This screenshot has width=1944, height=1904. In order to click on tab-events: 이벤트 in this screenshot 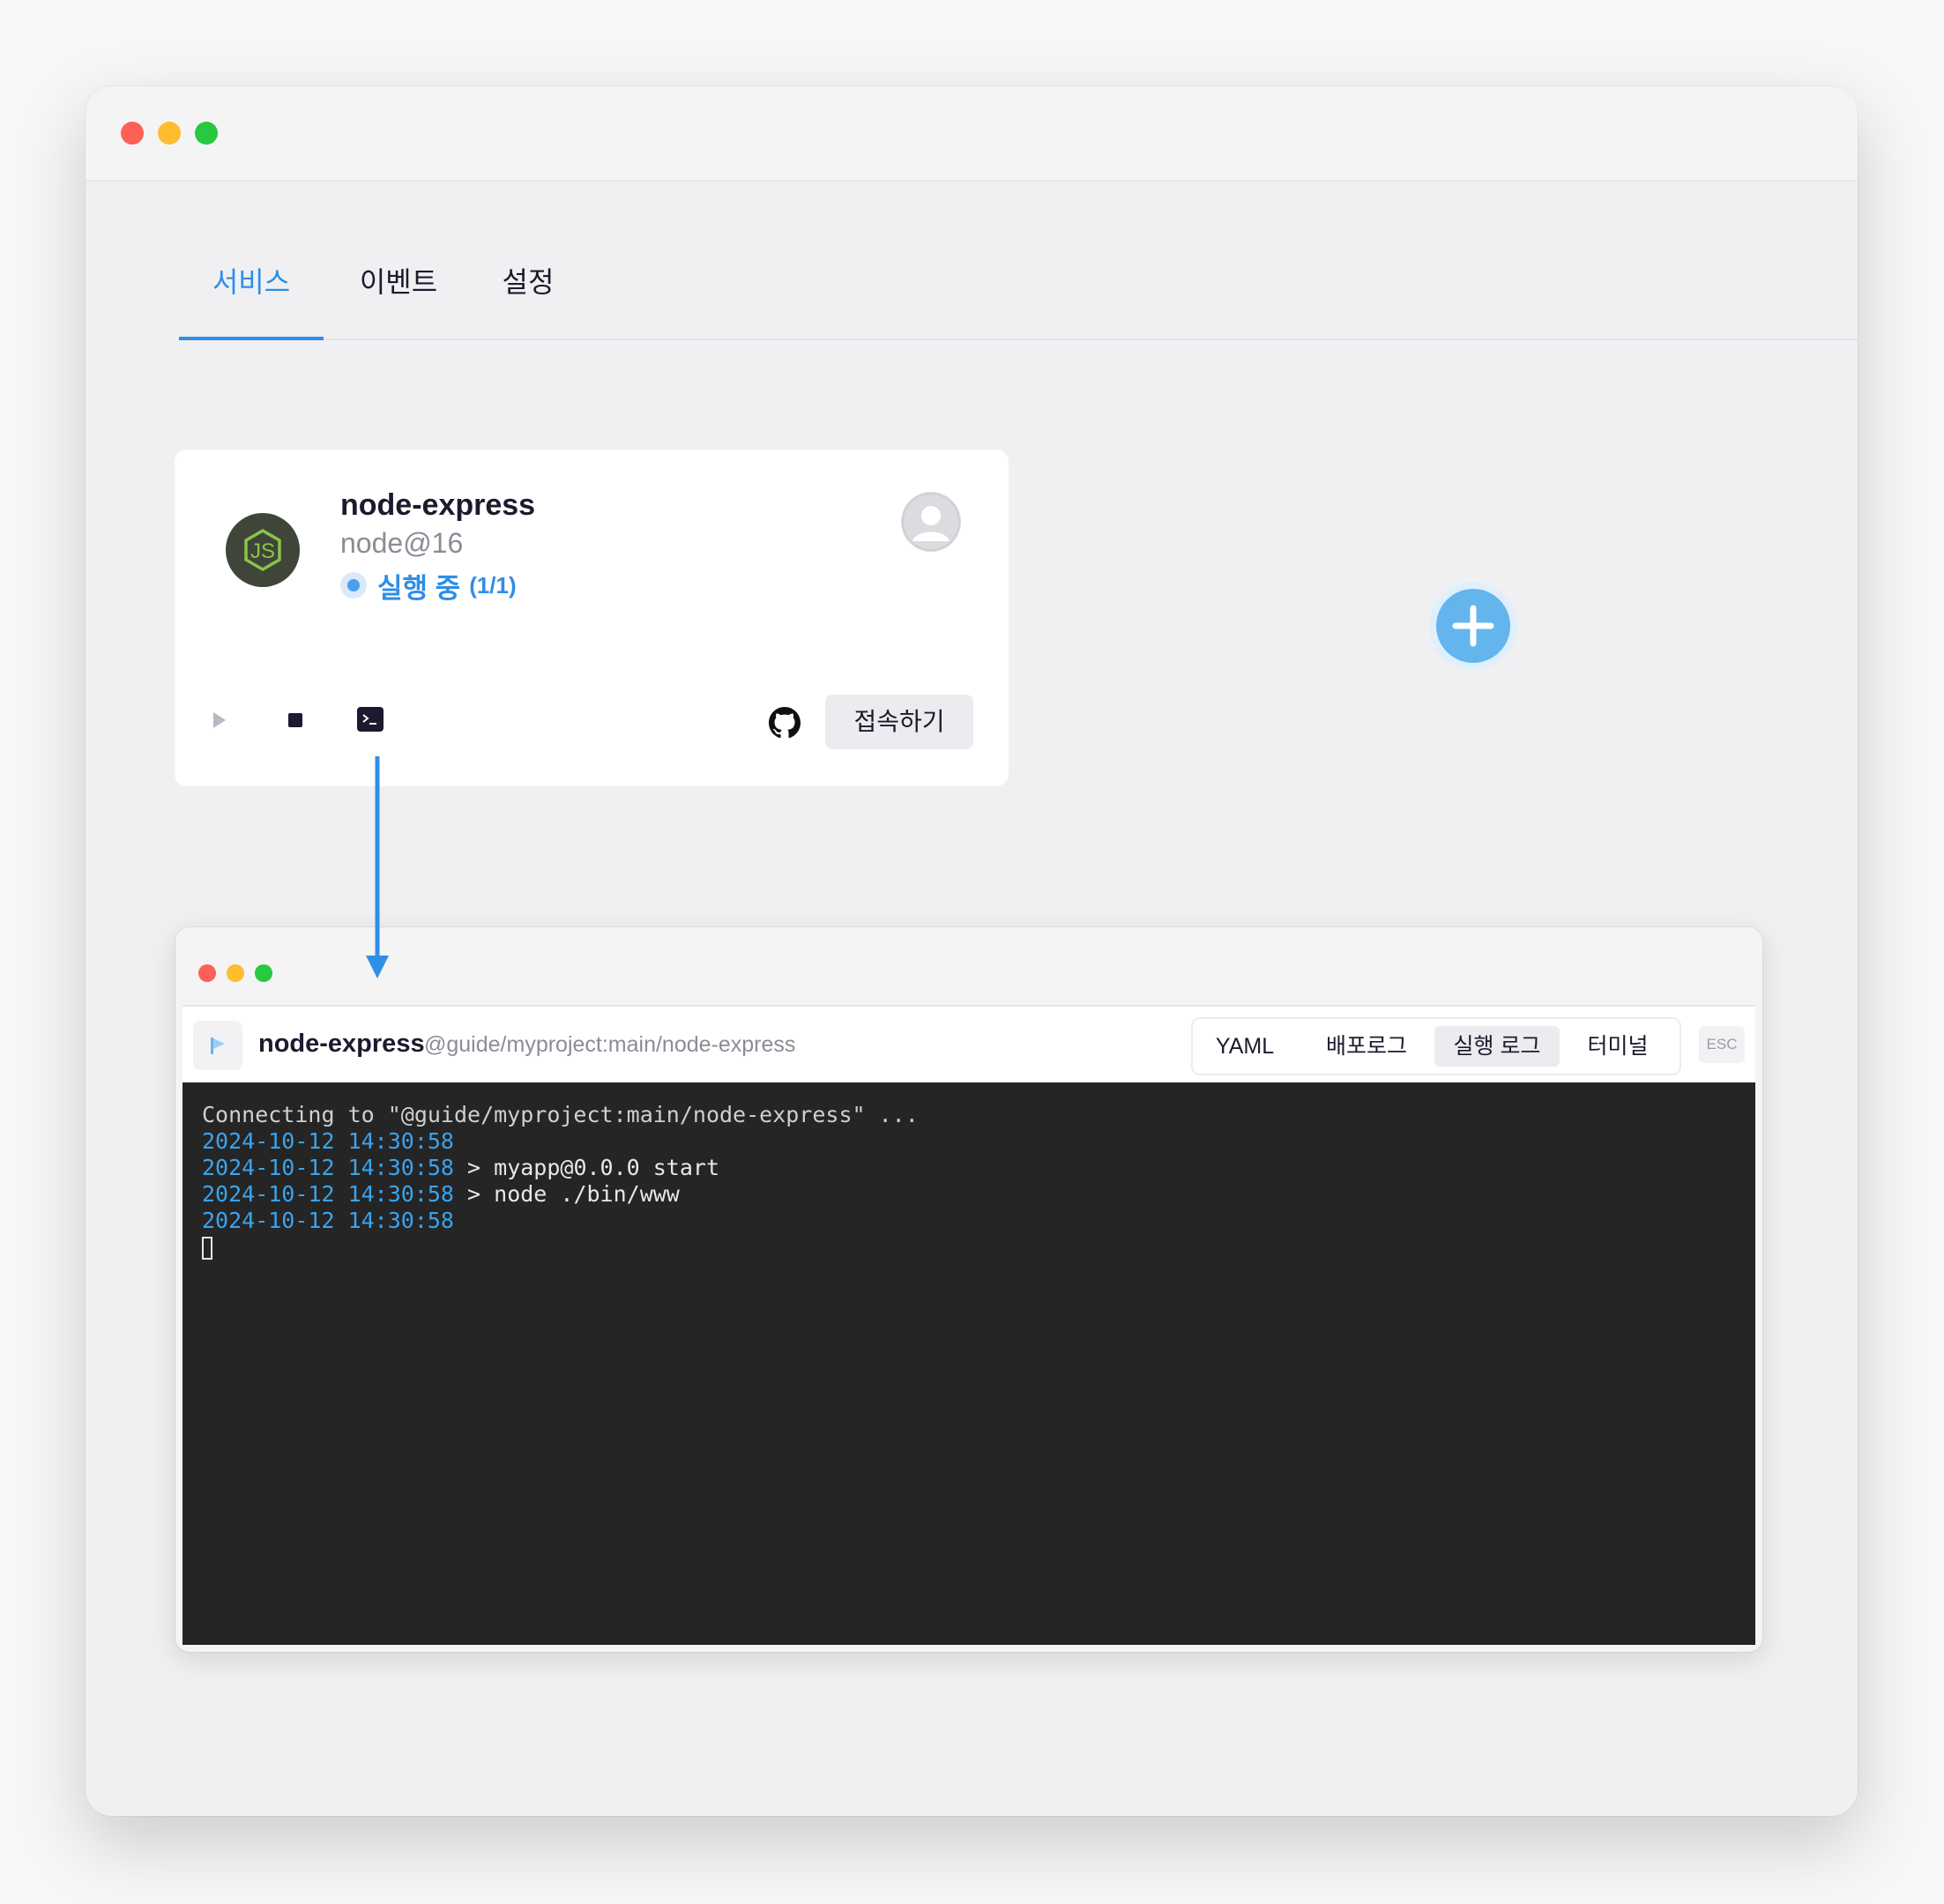, I will do `click(399, 296)`.